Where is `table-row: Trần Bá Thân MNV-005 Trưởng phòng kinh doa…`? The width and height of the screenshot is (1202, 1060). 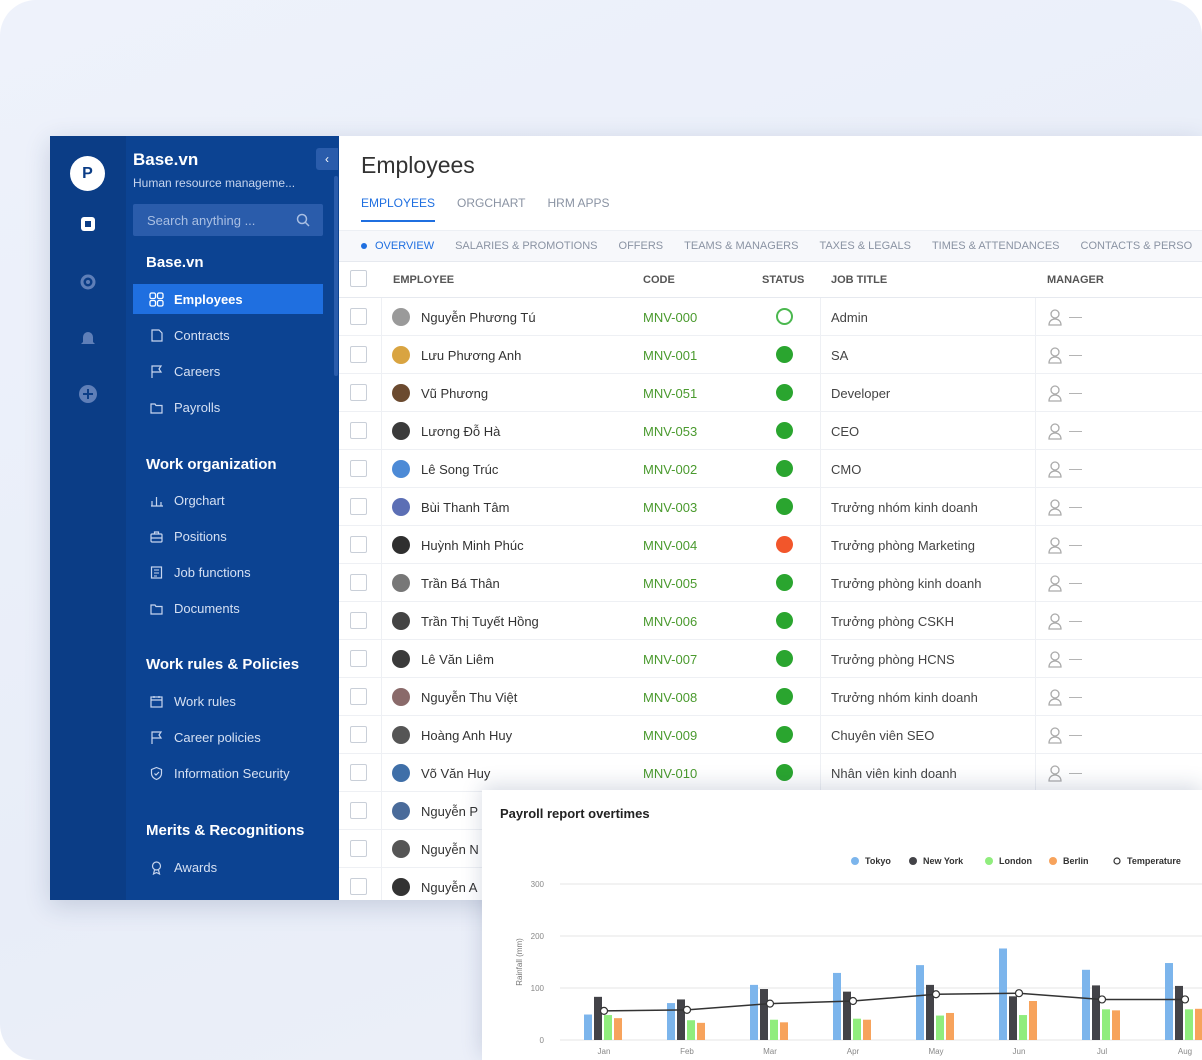
table-row: Trần Bá Thân MNV-005 Trưởng phòng kinh doa… is located at coordinates (770, 583).